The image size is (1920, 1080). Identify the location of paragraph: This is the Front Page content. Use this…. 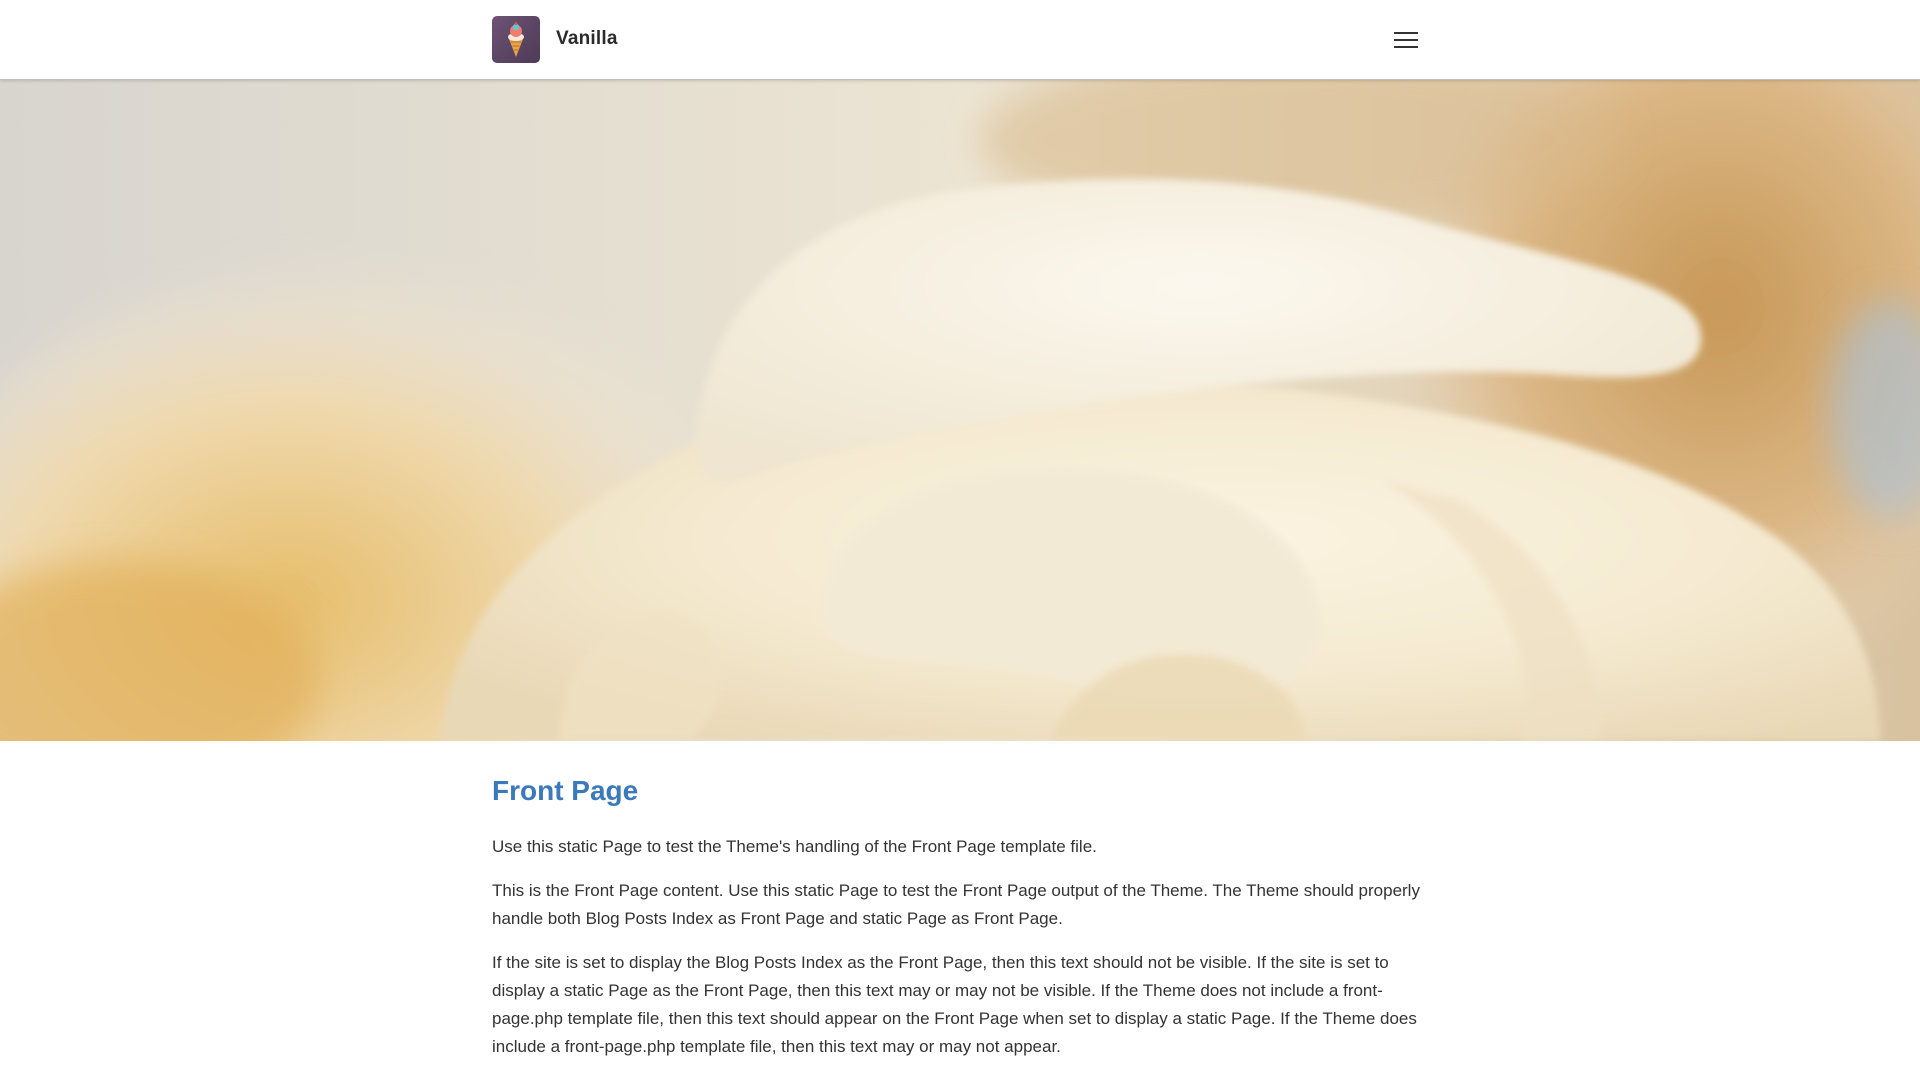
(956, 904).